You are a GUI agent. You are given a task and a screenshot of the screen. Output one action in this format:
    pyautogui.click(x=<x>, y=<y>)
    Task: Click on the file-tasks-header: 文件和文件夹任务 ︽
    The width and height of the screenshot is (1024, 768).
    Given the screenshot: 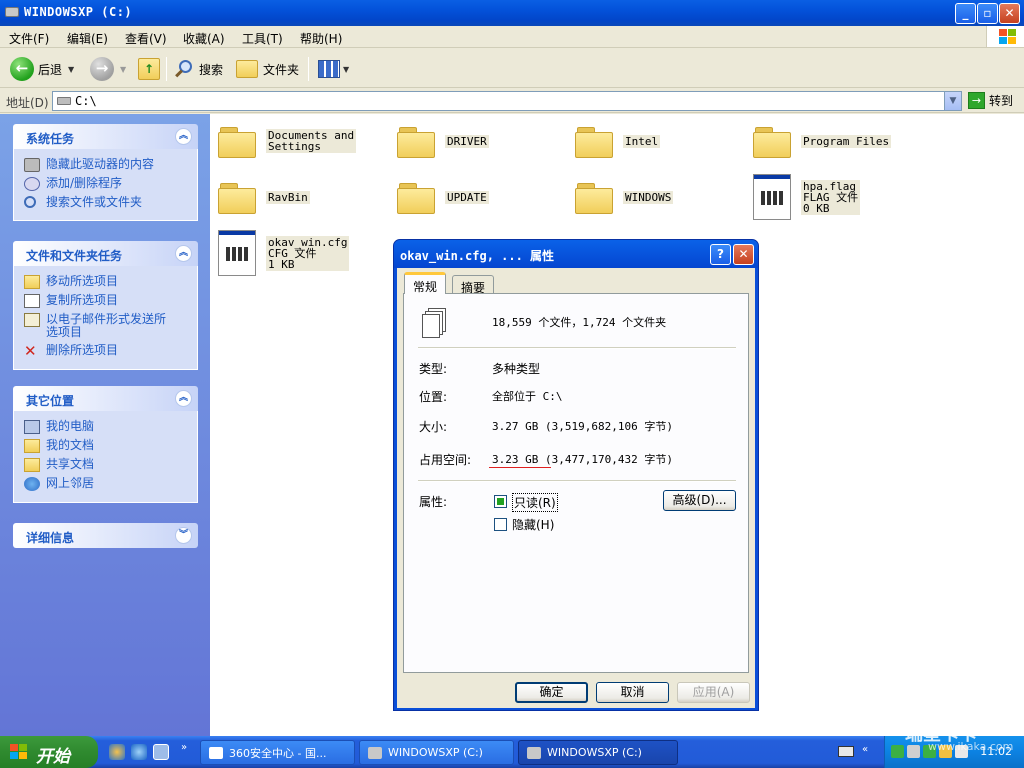 What is the action you would take?
    pyautogui.click(x=105, y=253)
    